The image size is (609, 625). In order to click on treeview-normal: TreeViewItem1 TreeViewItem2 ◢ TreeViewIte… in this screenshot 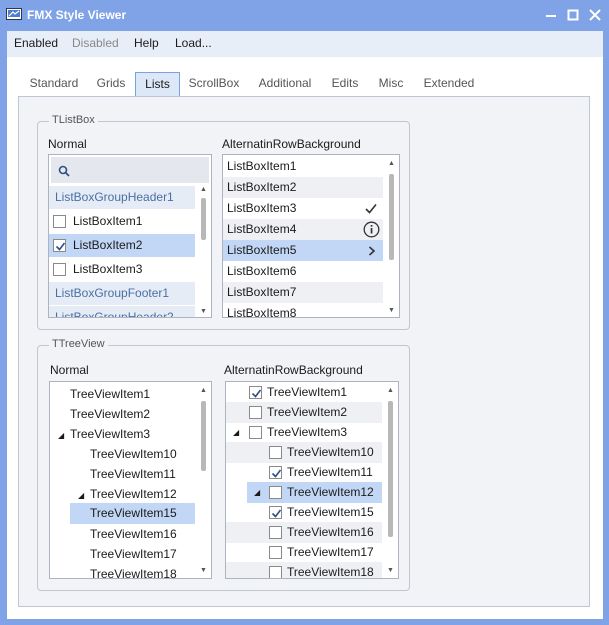, I will do `click(130, 480)`.